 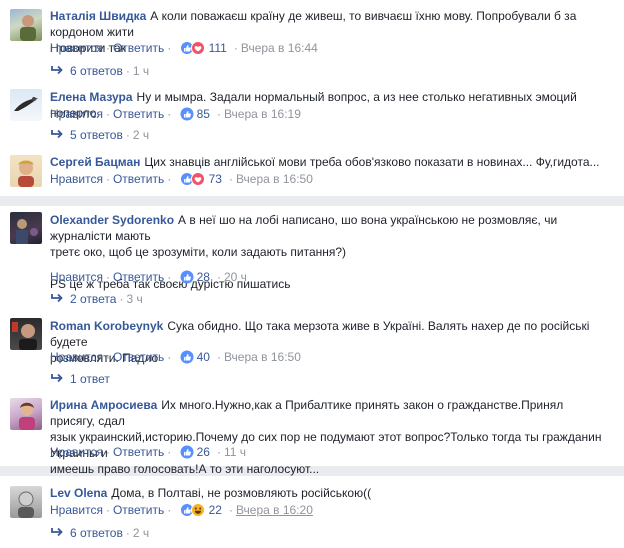 What do you see at coordinates (197, 510) in the screenshot?
I see `haha-reaction-icon` at bounding box center [197, 510].